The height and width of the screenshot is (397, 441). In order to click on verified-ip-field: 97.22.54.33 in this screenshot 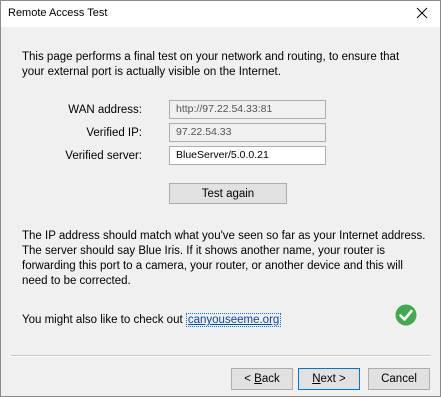, I will do `click(247, 132)`.